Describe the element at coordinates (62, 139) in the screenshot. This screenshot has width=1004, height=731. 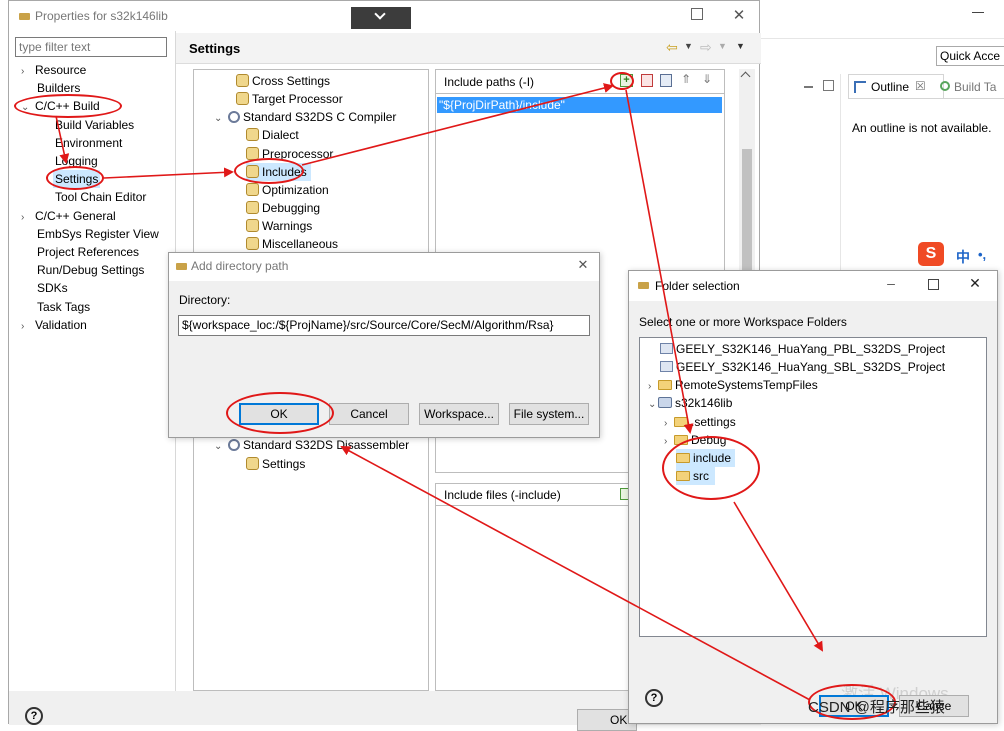
I see `arrow-build-to-settings` at that location.